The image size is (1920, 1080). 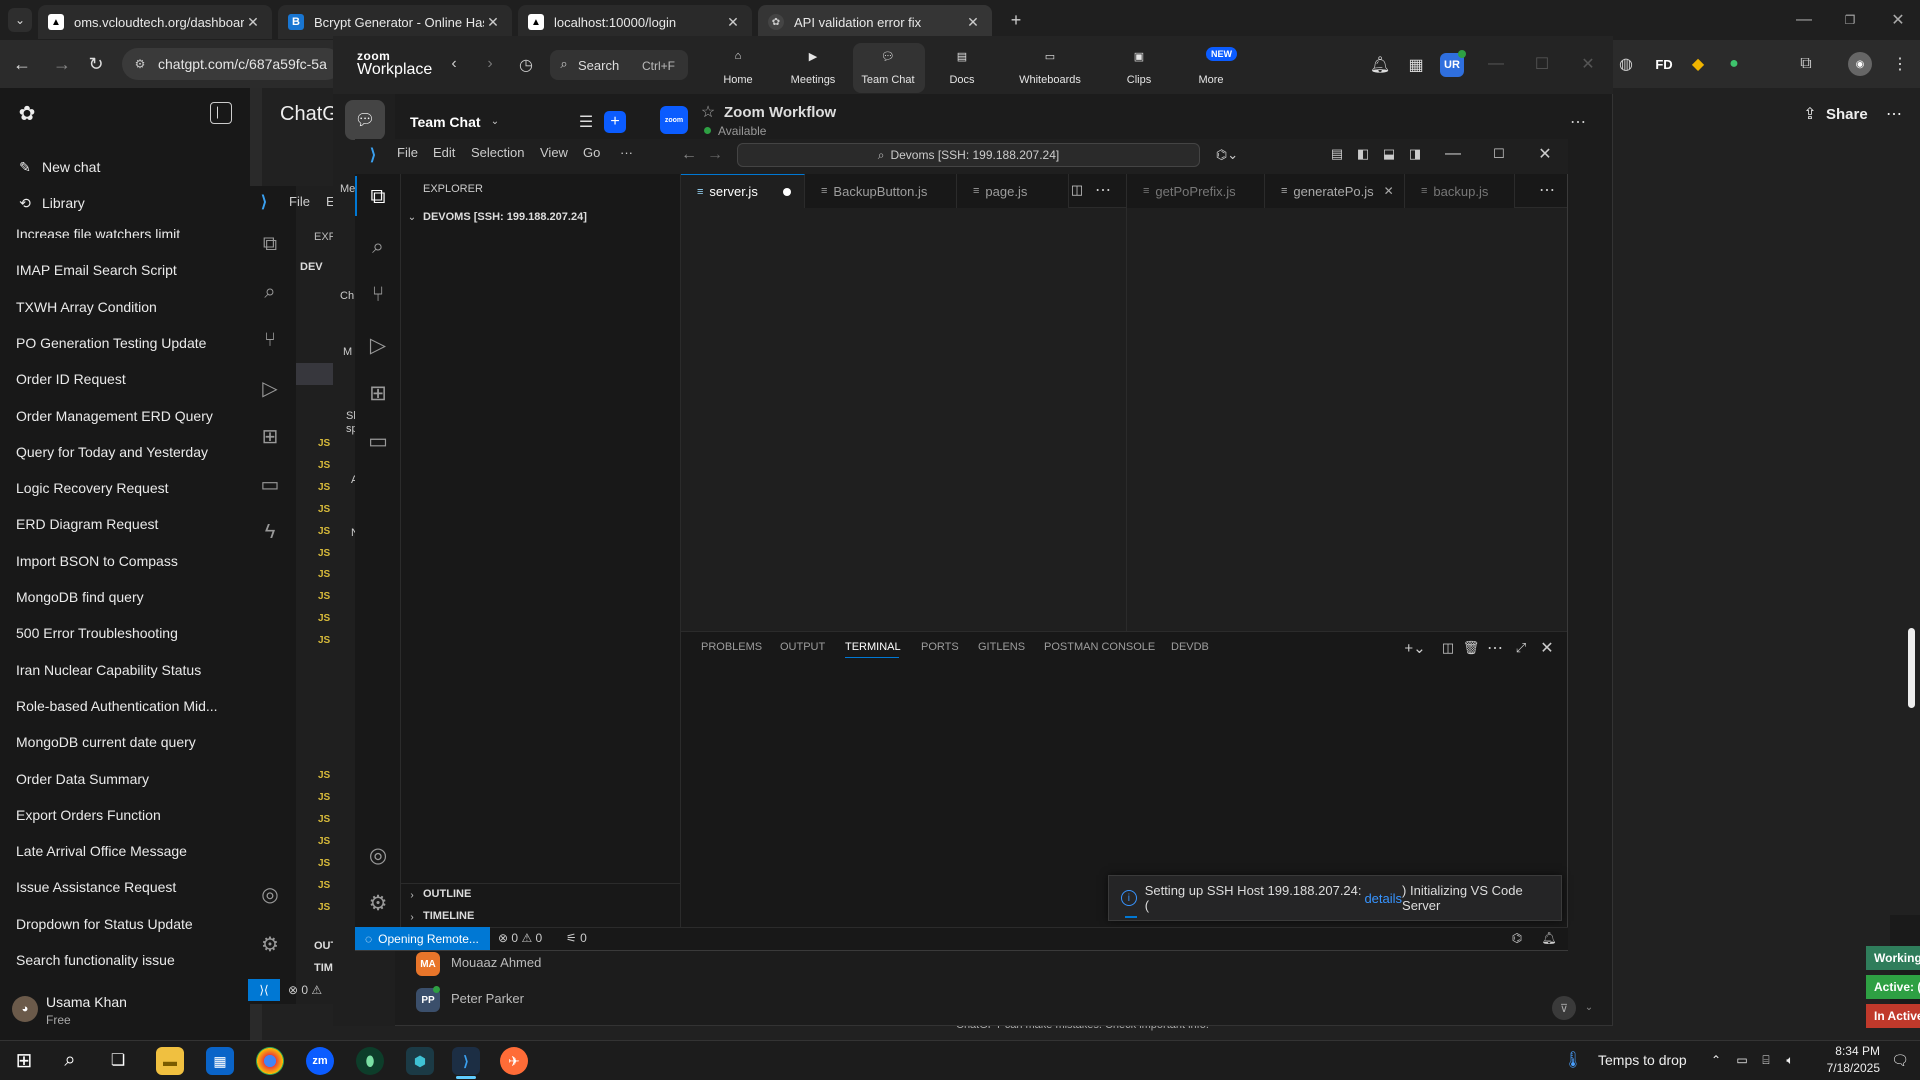 I want to click on maximize-panel-icon: ⤢, so click(x=1521, y=648).